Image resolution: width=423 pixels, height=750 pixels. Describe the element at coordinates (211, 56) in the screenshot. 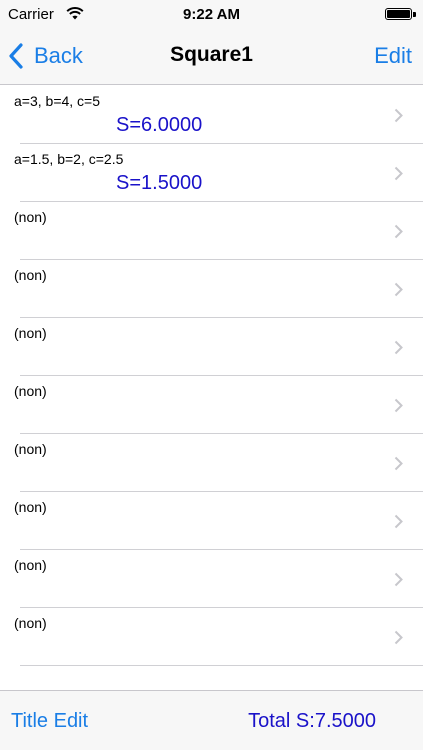

I see `navigation-bar: Back Square1 Edit` at that location.